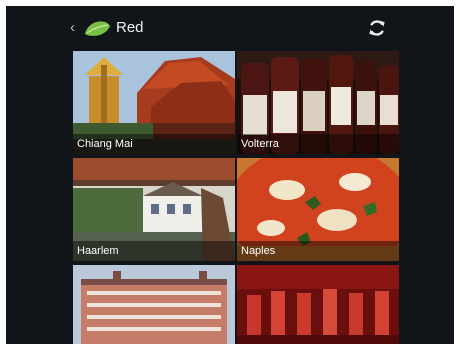 Image resolution: width=460 pixels, height=350 pixels. Describe the element at coordinates (130, 27) in the screenshot. I see `screen-title: Red` at that location.